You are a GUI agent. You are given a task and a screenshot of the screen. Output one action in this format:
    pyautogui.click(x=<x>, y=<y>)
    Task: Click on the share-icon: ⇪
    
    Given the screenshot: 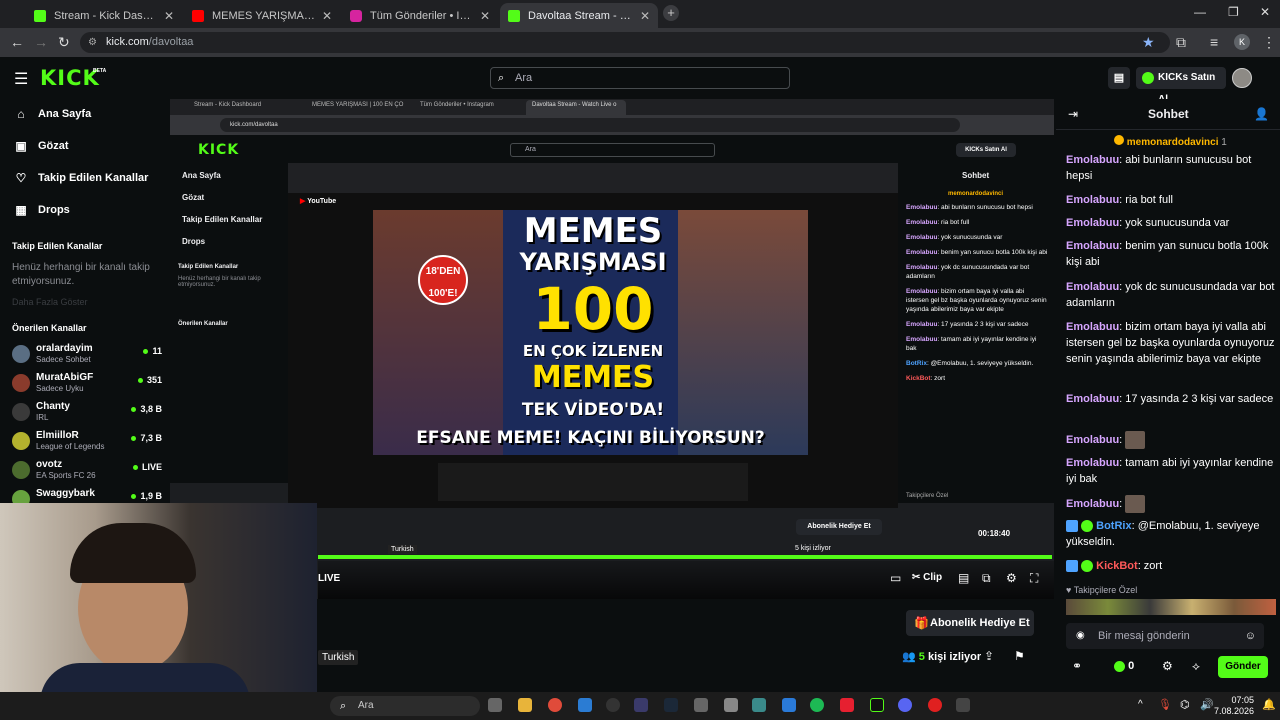 What is the action you would take?
    pyautogui.click(x=989, y=656)
    